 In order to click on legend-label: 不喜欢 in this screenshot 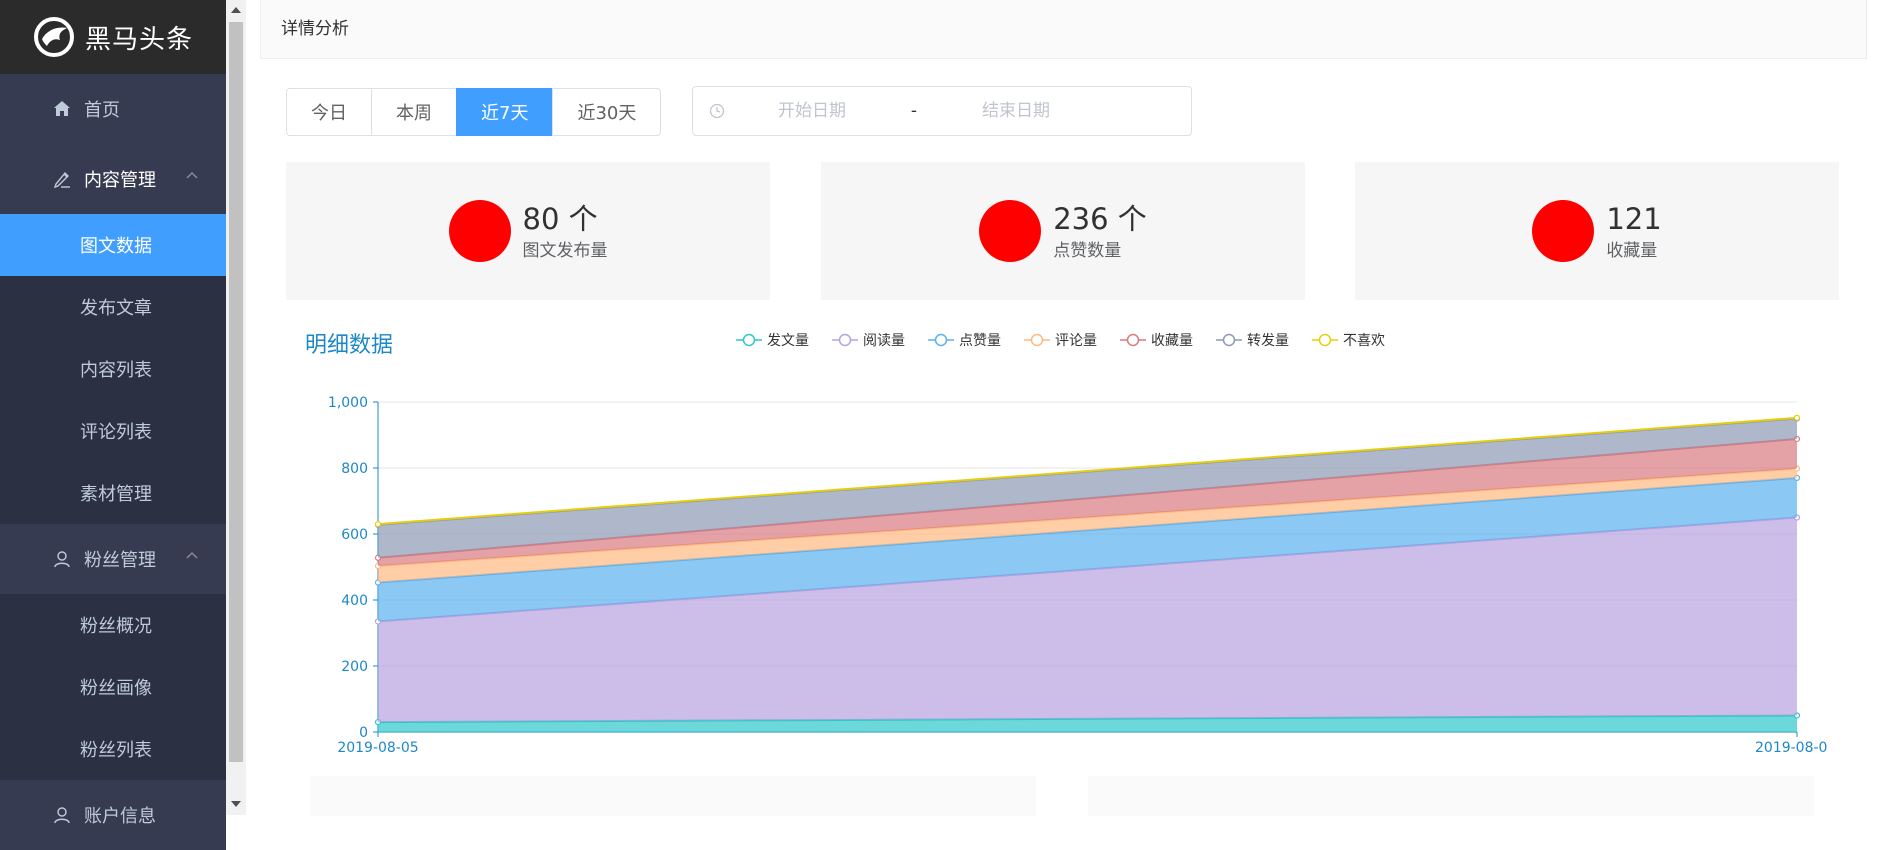, I will do `click(1364, 341)`.